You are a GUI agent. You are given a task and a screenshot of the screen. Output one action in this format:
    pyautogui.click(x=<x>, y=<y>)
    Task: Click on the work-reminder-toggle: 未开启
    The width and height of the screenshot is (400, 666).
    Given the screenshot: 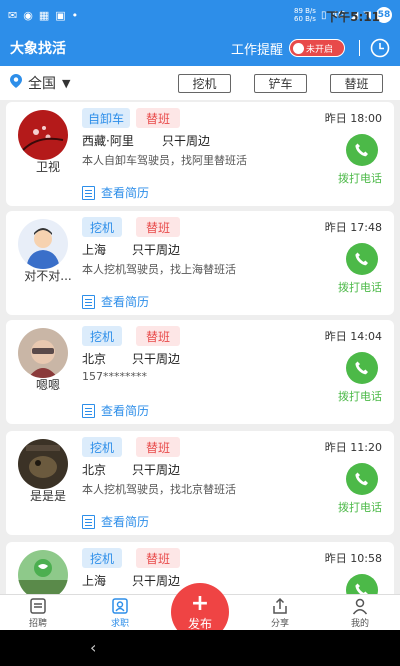 What is the action you would take?
    pyautogui.click(x=317, y=48)
    